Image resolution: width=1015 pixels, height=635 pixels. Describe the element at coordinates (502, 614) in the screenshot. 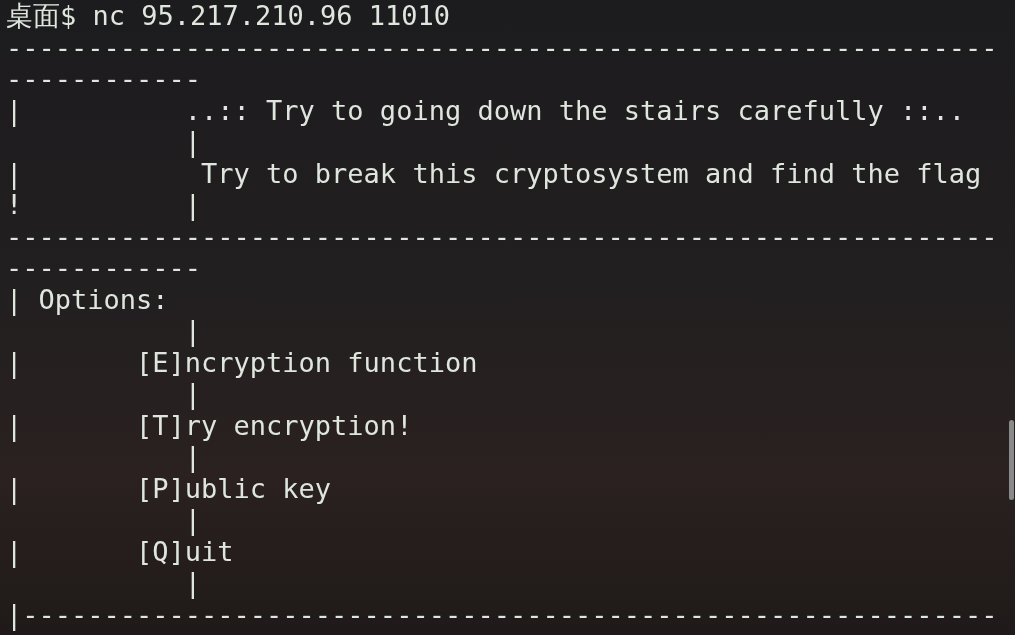

I see `terminal-line: |------------------------------------------------------------` at that location.